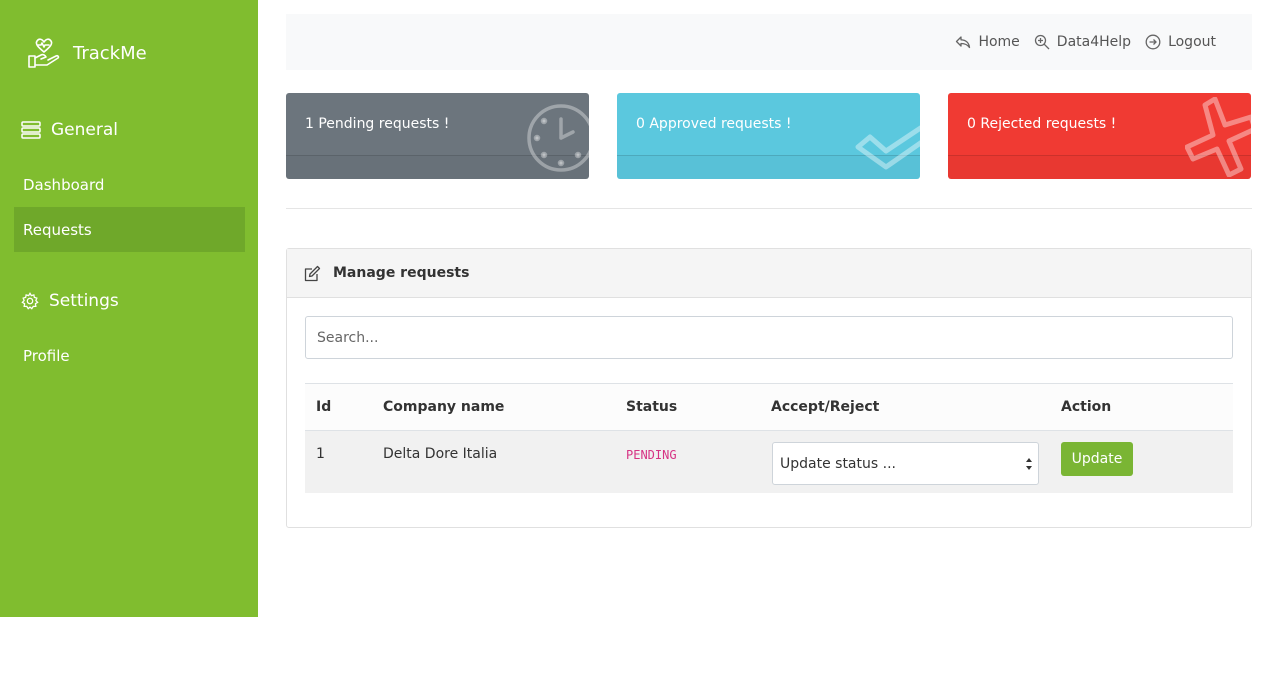 The image size is (1280, 682). What do you see at coordinates (769, 337) in the screenshot?
I see `search-input` at bounding box center [769, 337].